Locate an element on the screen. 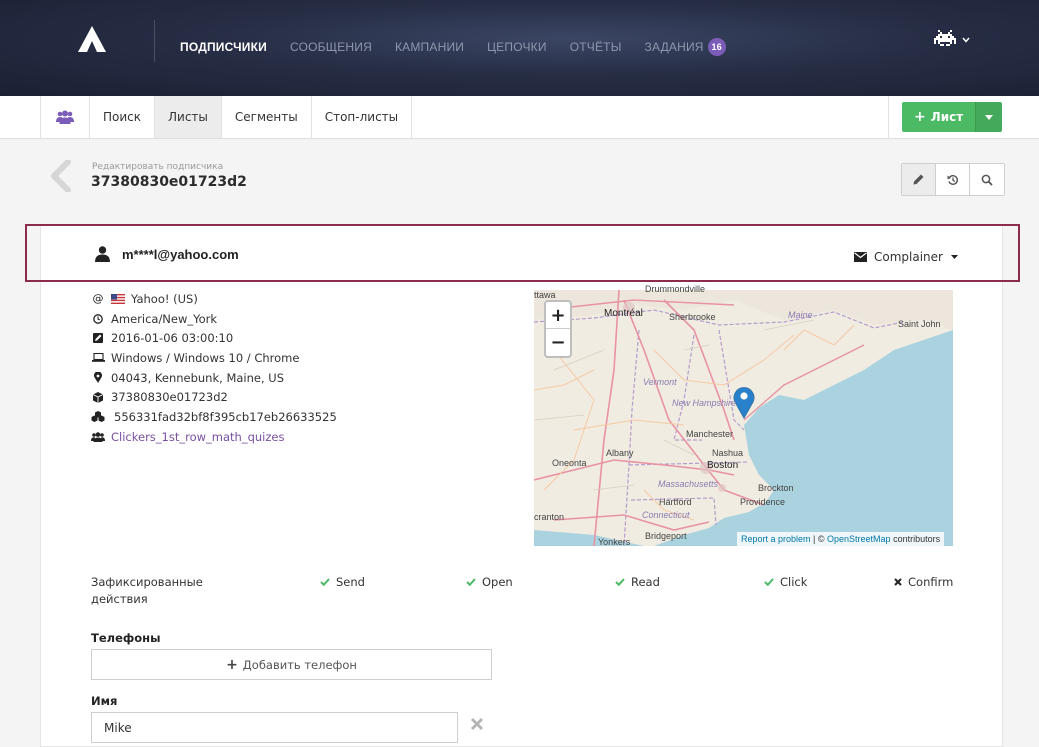 The image size is (1039, 747). info-row-provider: @ Yahoo! (US) is located at coordinates (213, 299).